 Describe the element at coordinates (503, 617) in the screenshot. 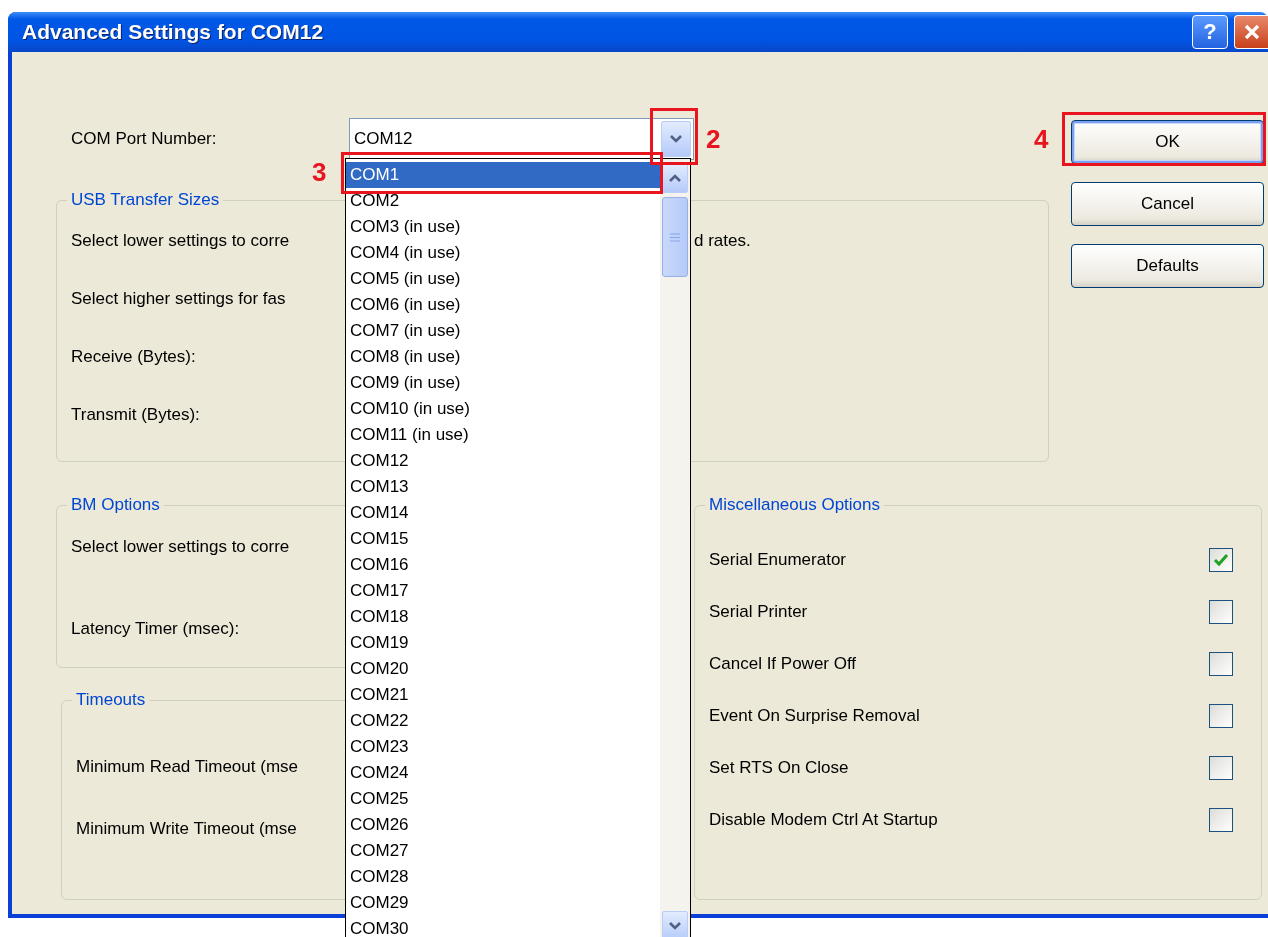

I see `list-item: COM18` at that location.